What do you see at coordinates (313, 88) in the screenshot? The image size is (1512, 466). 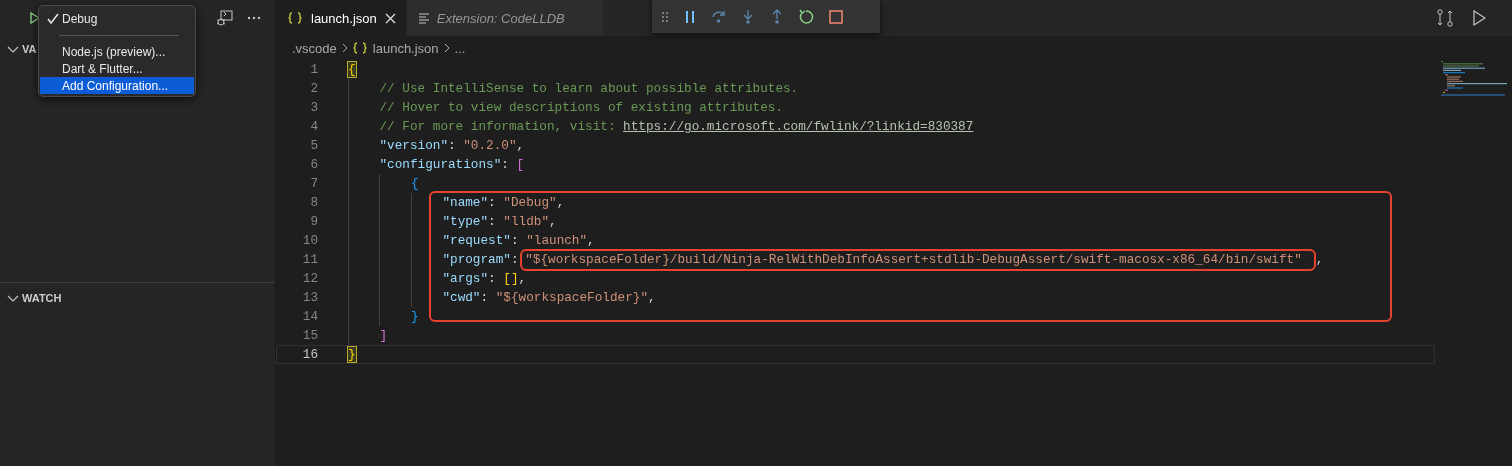 I see `line-number: 2` at bounding box center [313, 88].